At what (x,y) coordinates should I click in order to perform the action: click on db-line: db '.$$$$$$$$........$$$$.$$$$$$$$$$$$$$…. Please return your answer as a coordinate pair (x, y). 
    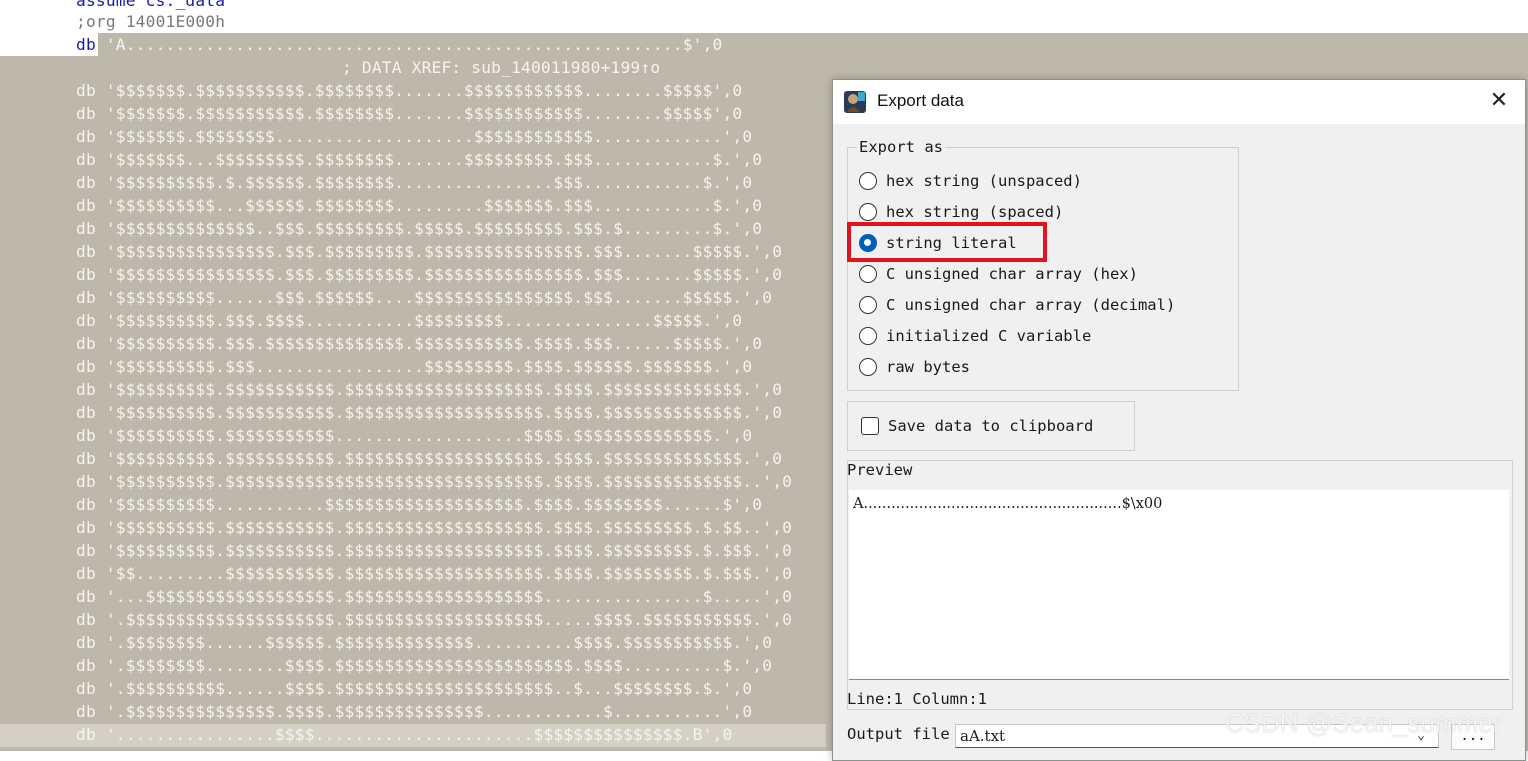
    Looking at the image, I should click on (424, 665).